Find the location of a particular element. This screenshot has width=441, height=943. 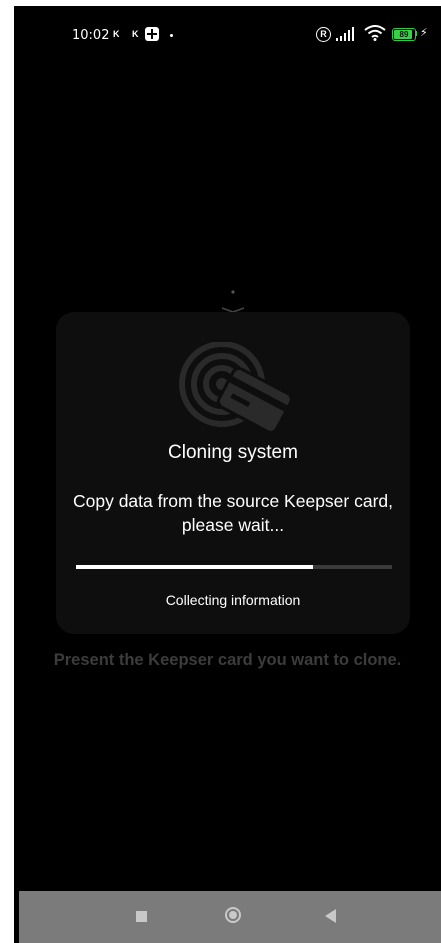

battery-tip is located at coordinates (416, 33).